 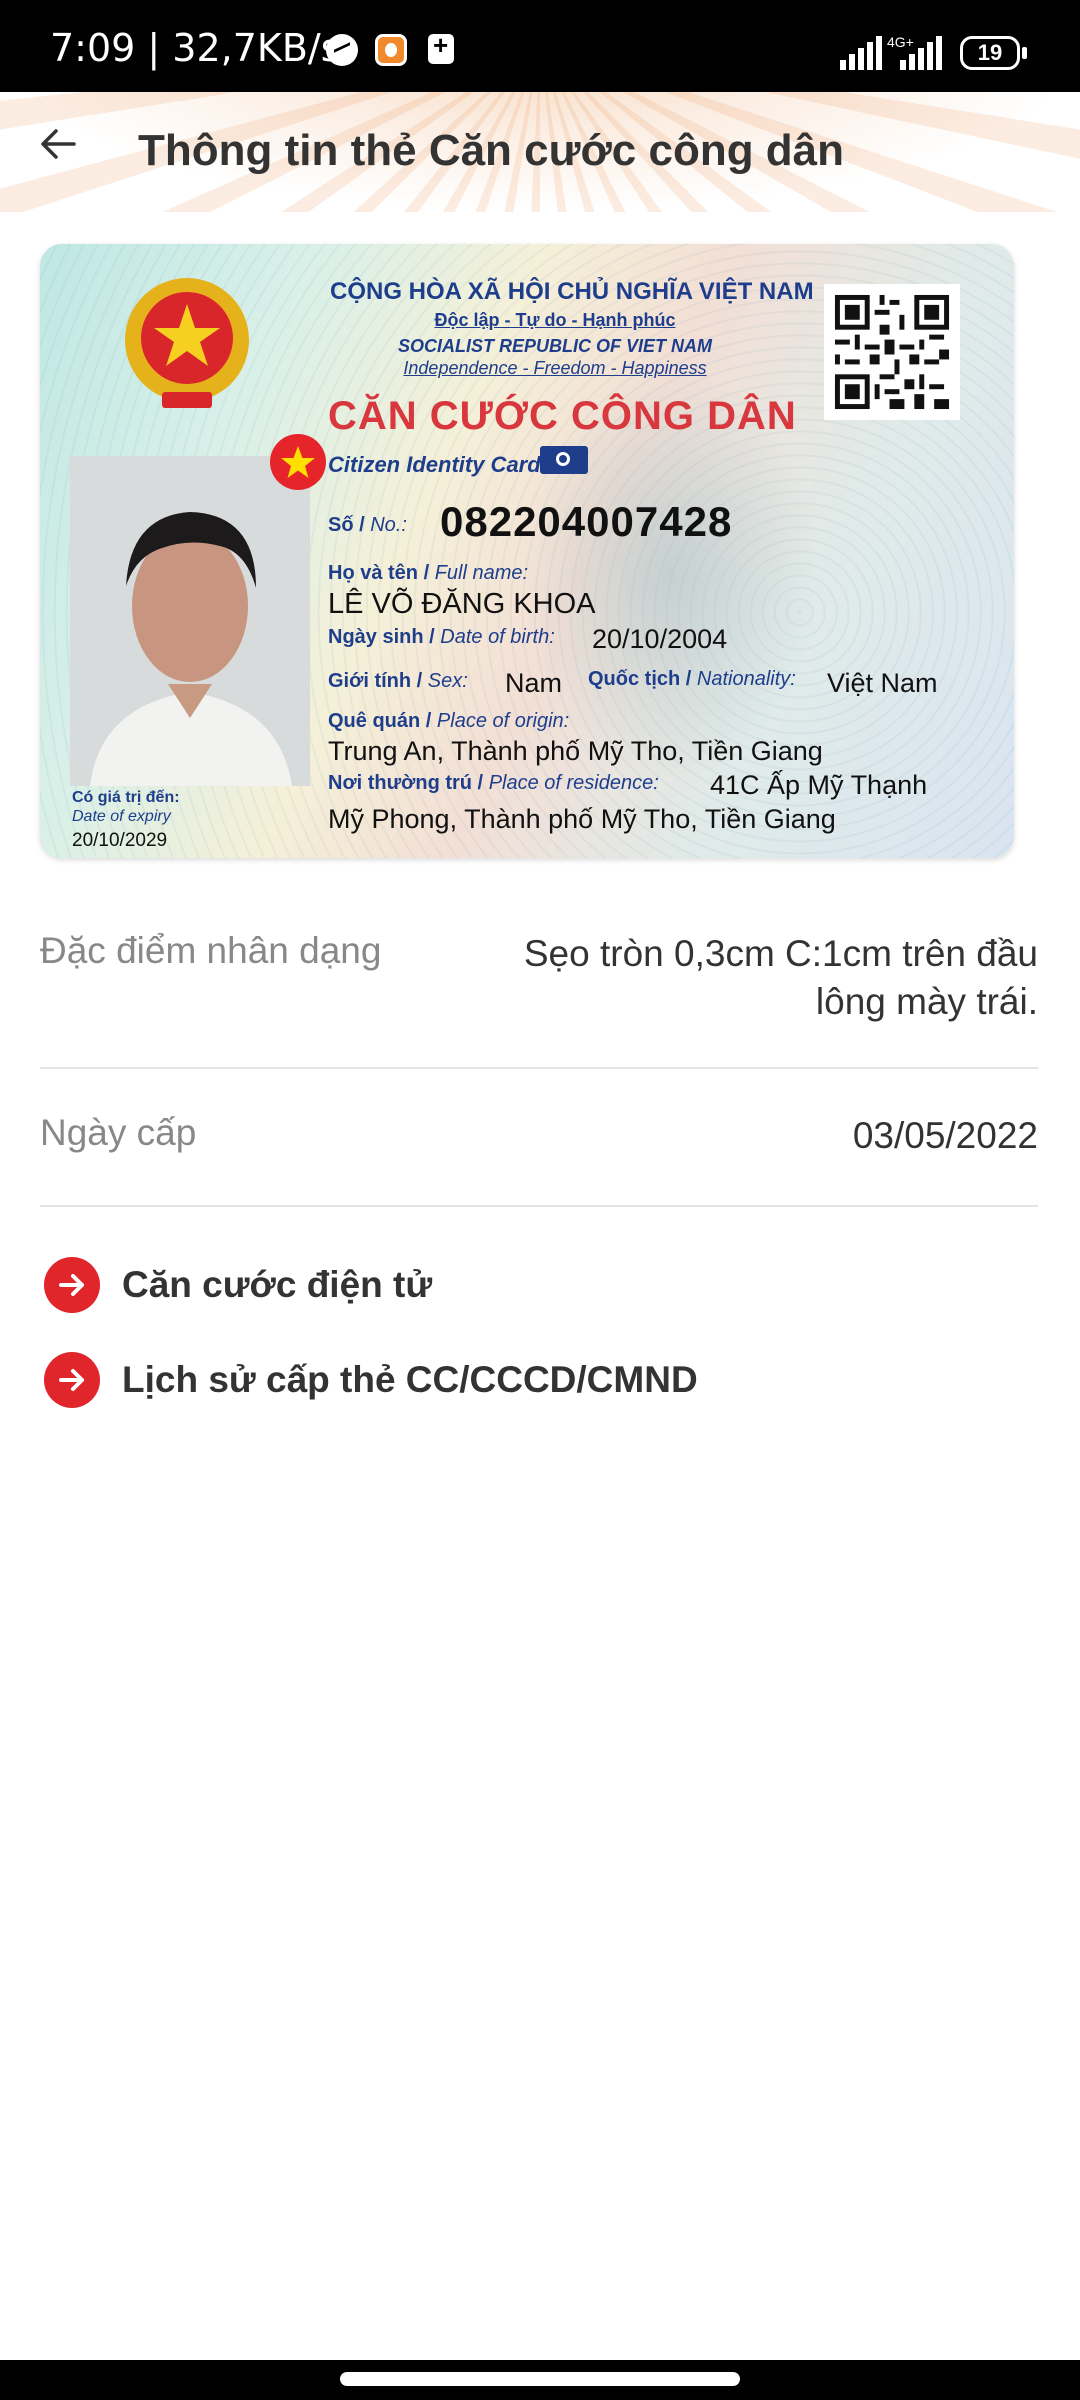 I want to click on status-time: 7:09 | 32,7KB/s, so click(x=195, y=48).